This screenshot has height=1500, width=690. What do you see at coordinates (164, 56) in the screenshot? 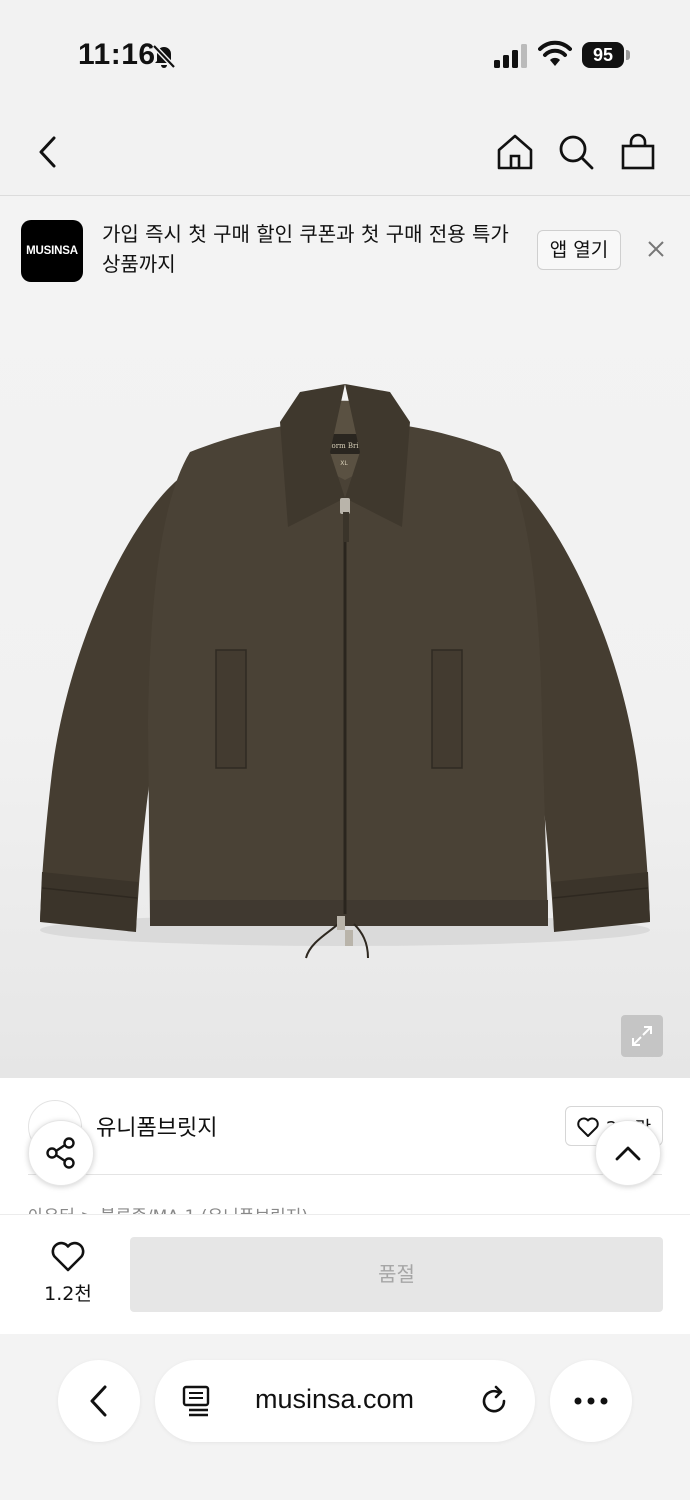
I see `bell-muted-icon` at bounding box center [164, 56].